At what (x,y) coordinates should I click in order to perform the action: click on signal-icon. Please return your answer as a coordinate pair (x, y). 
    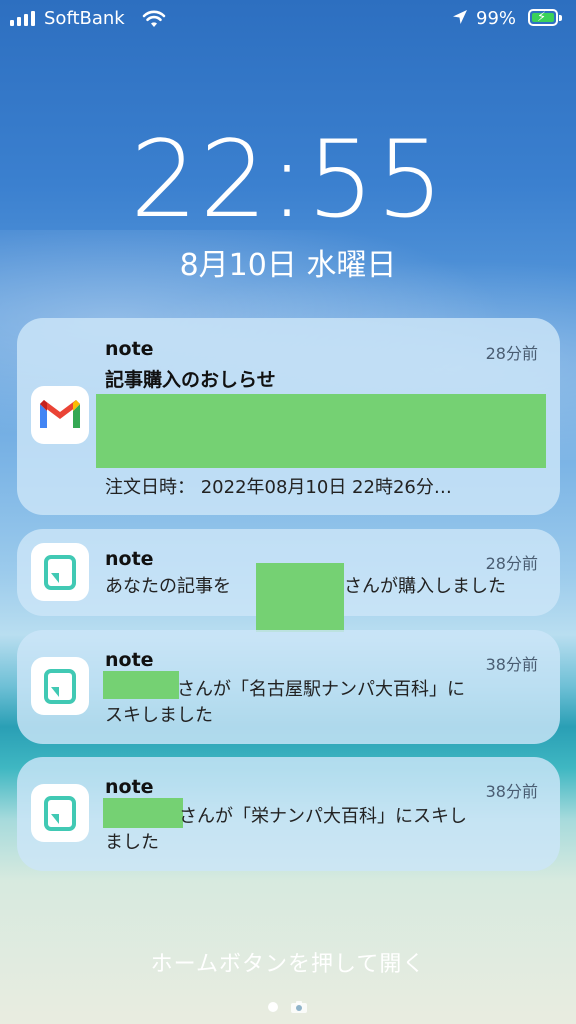
    Looking at the image, I should click on (22, 18).